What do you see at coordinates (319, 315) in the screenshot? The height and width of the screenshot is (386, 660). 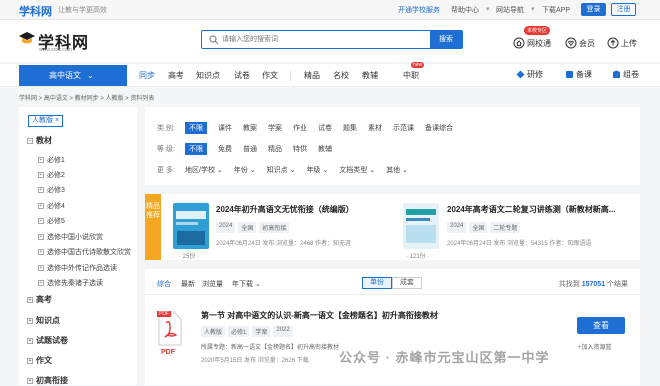 I see `item-title: 第一节 对高中语文的认识-新高一语文【金榜题名】初升高衔接教材` at bounding box center [319, 315].